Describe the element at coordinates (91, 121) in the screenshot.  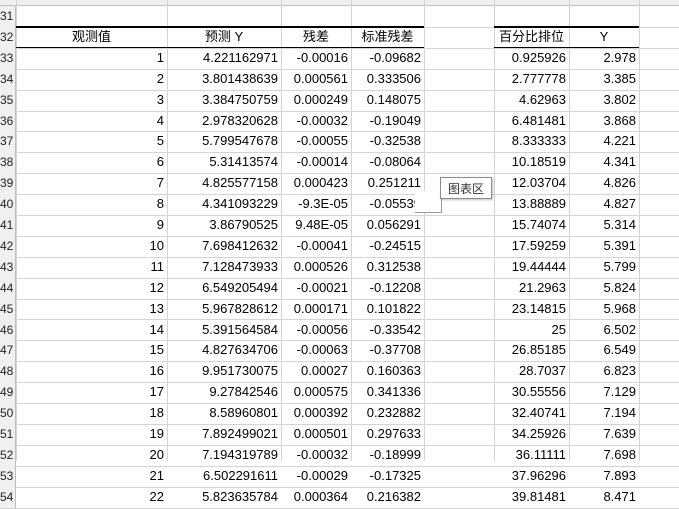
I see `residual-table-cell: 4` at that location.